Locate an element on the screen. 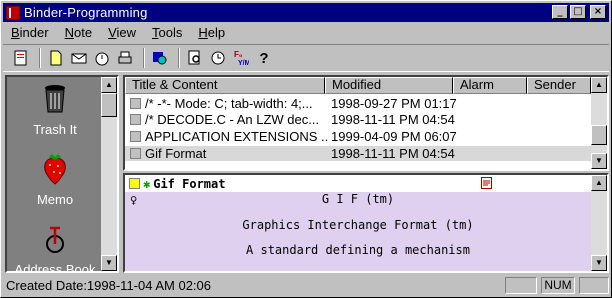 The height and width of the screenshot is (298, 612). menu-bar: Binder Note View Tools Help is located at coordinates (118, 32).